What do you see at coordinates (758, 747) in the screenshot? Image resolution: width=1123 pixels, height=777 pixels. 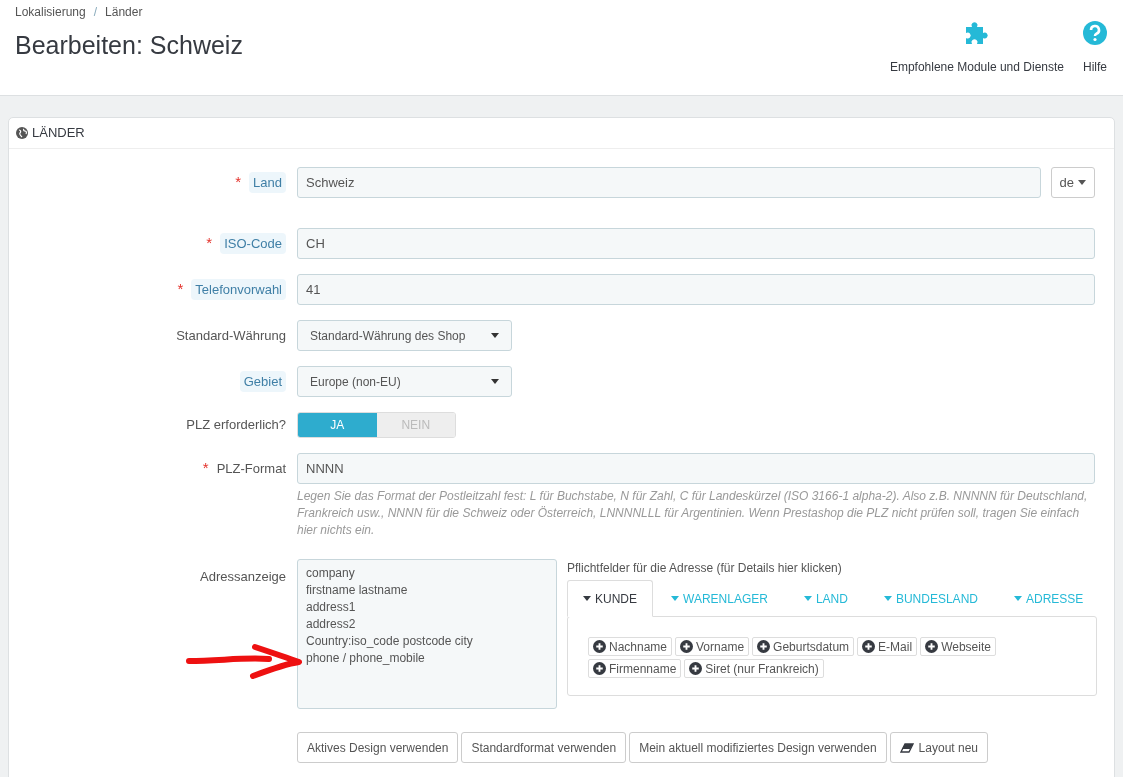 I see `layout-button: Mein aktuell modifiziertes Design verwenden` at bounding box center [758, 747].